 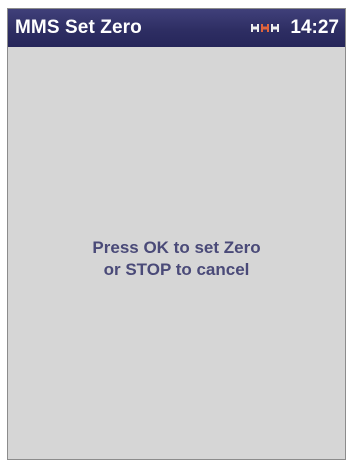 I want to click on instruction-line-1: Press OK to set Zero, so click(x=176, y=247).